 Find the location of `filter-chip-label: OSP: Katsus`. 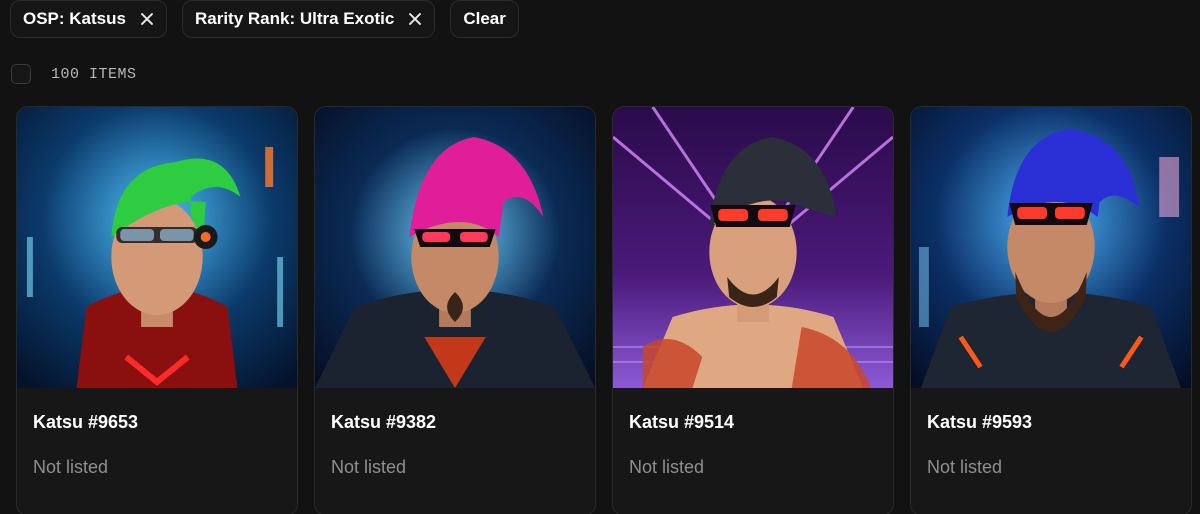

filter-chip-label: OSP: Katsus is located at coordinates (74, 18).